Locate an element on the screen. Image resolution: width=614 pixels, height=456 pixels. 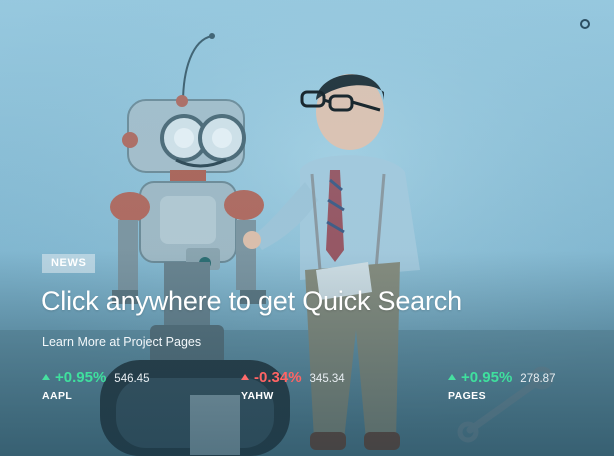
ticker-symbol: PAGES is located at coordinates (467, 396).